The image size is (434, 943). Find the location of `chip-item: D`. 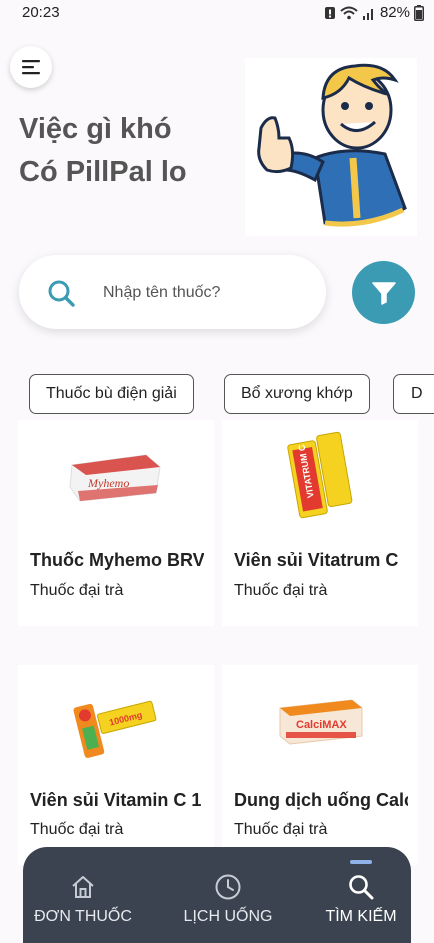

chip-item: D is located at coordinates (413, 394).